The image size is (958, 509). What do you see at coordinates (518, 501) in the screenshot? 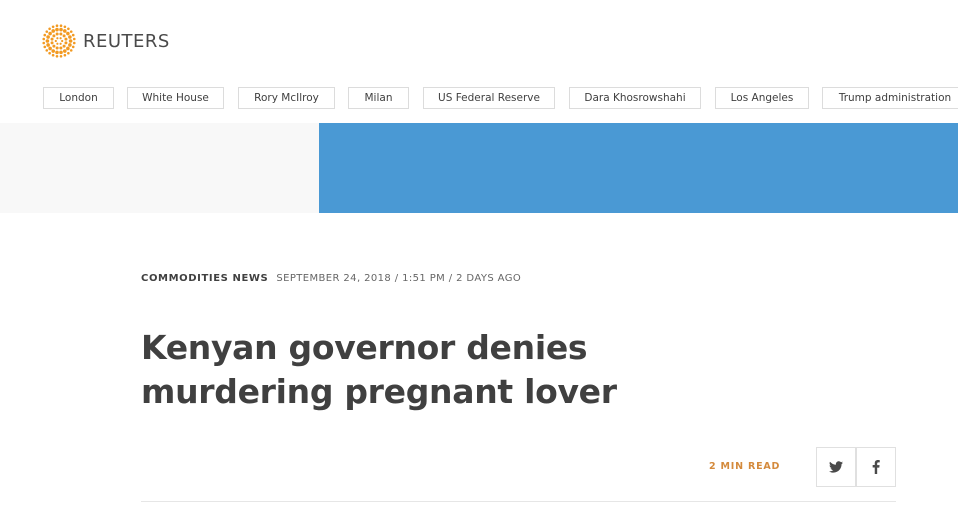
I see `header-divider` at bounding box center [518, 501].